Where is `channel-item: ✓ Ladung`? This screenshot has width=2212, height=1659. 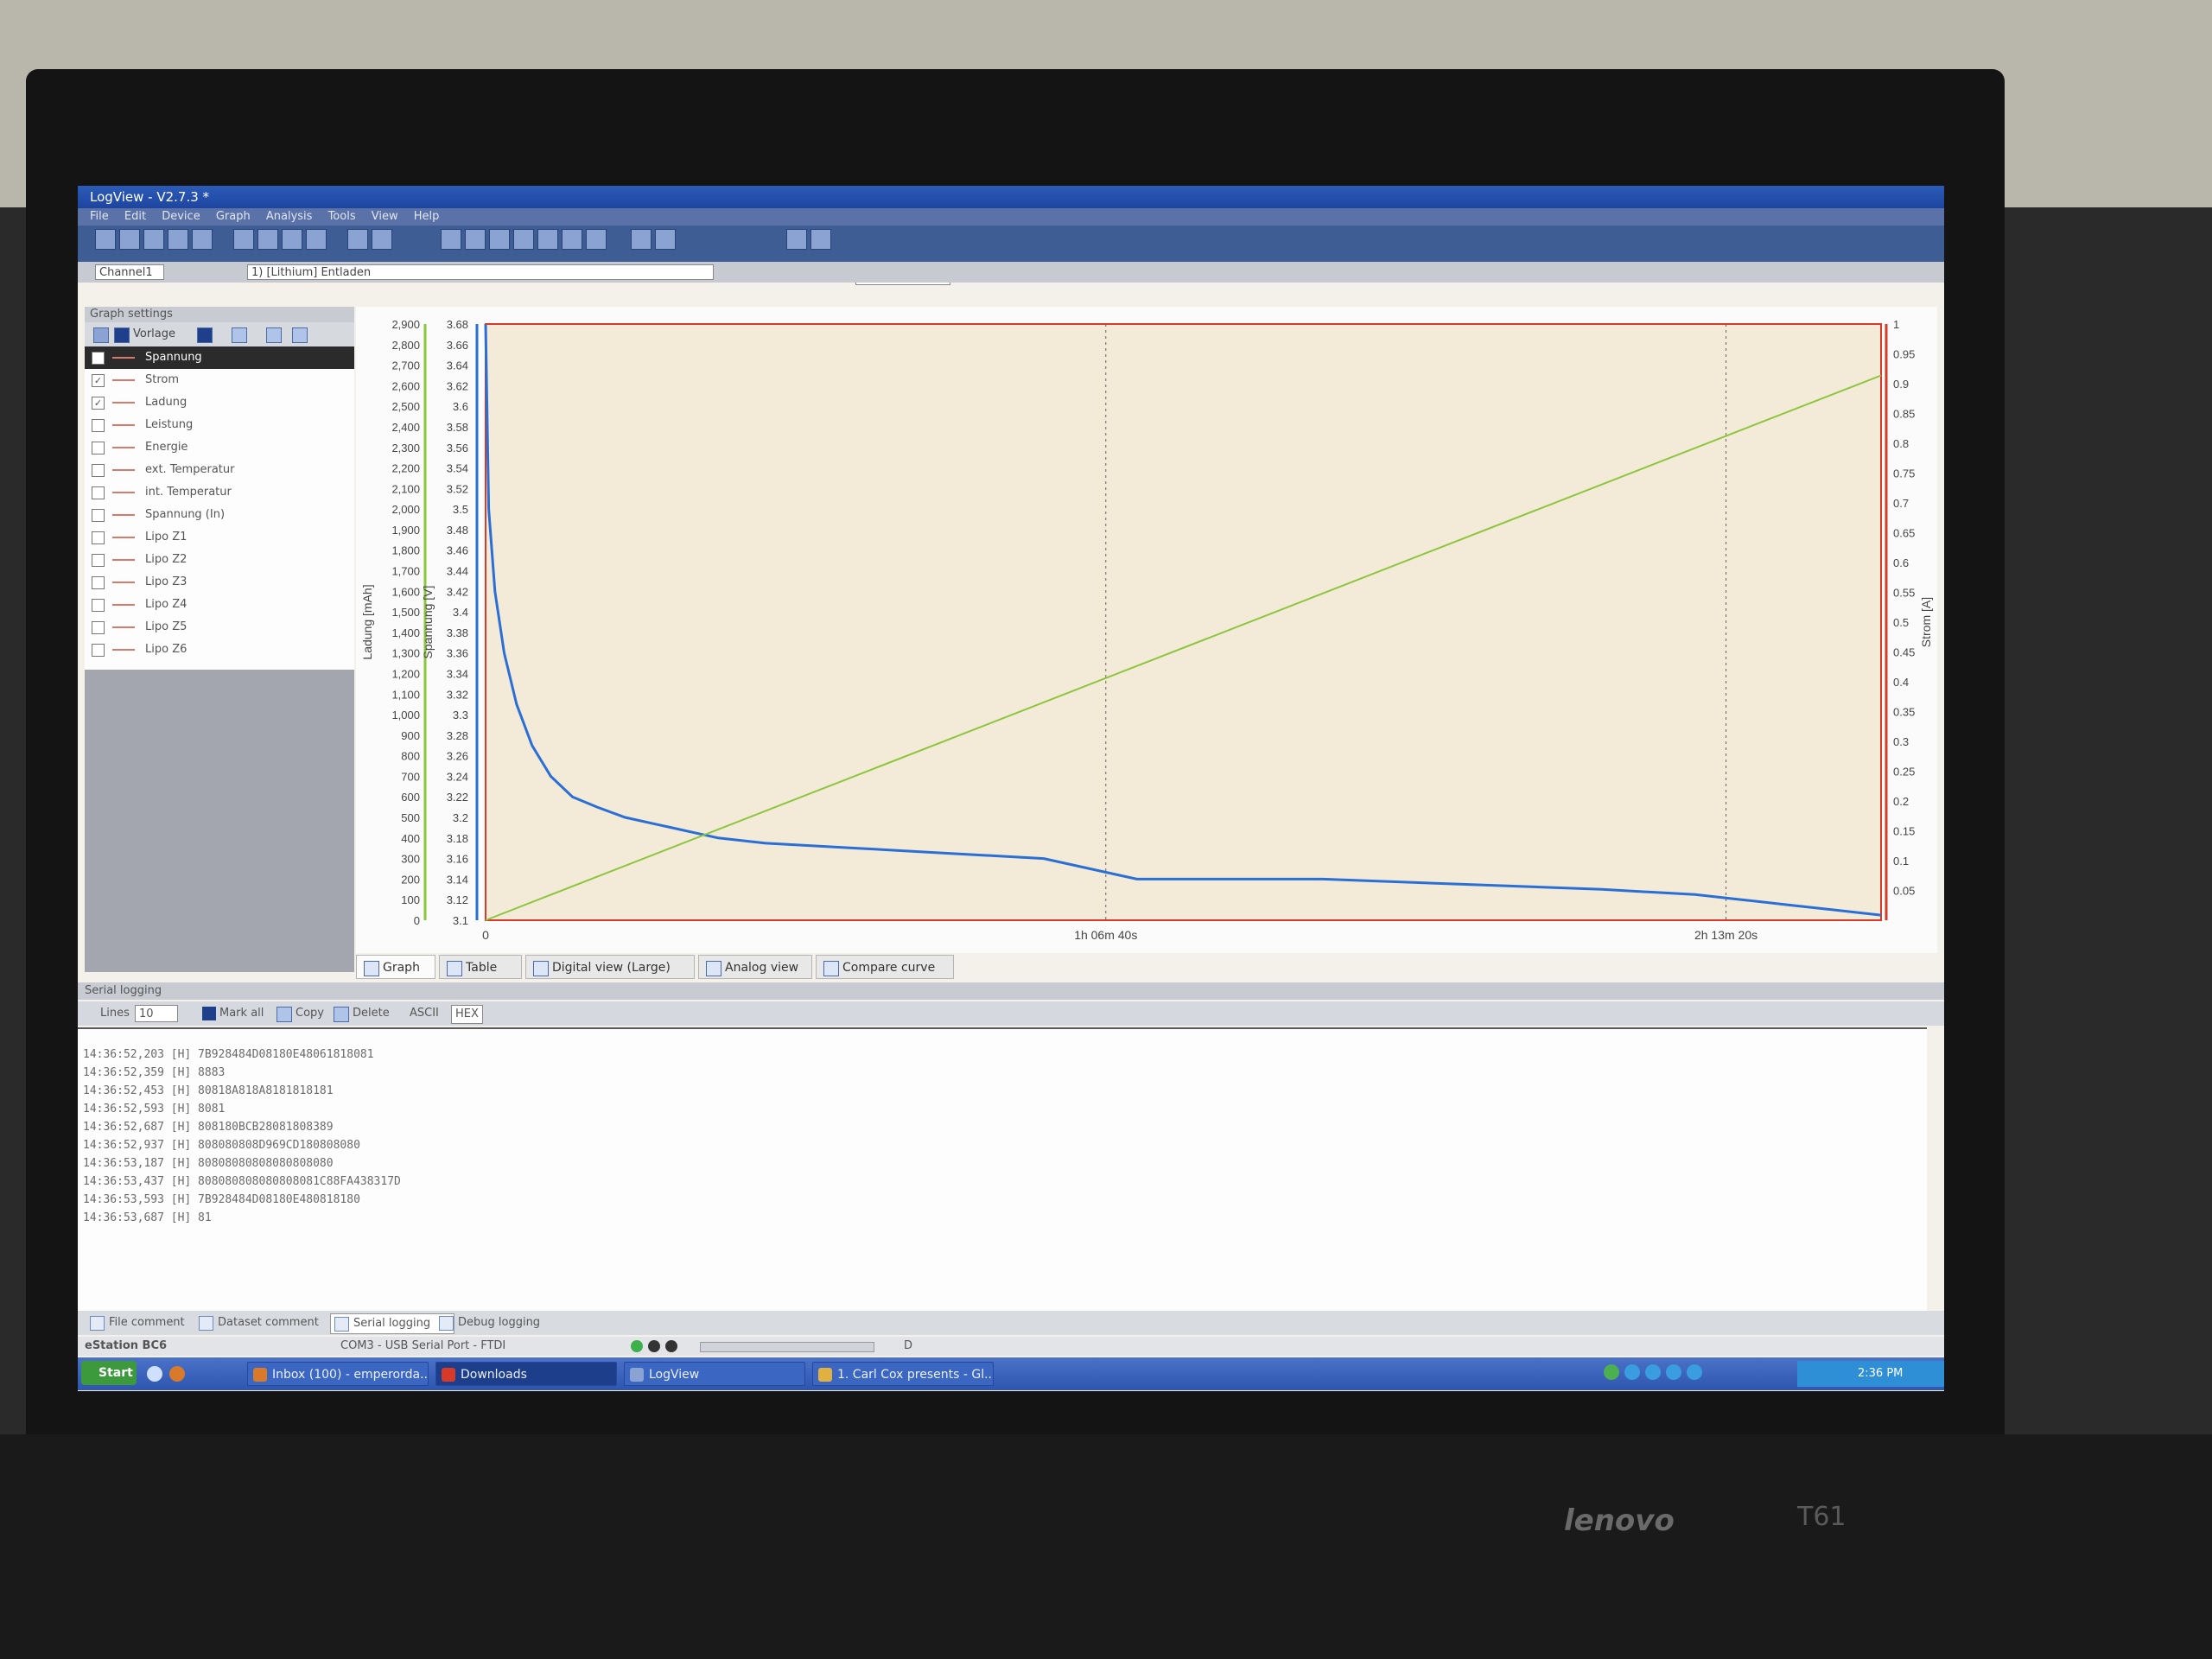 channel-item: ✓ Ladung is located at coordinates (219, 402).